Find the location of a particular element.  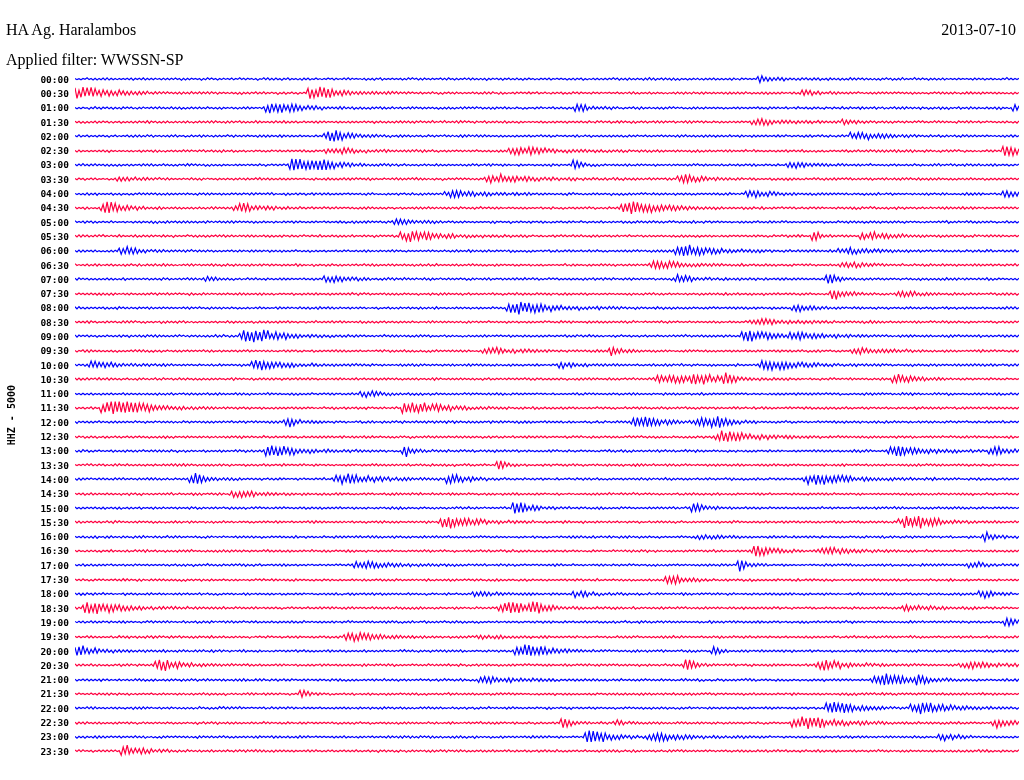

time-label: 22:30 is located at coordinates (54, 722).